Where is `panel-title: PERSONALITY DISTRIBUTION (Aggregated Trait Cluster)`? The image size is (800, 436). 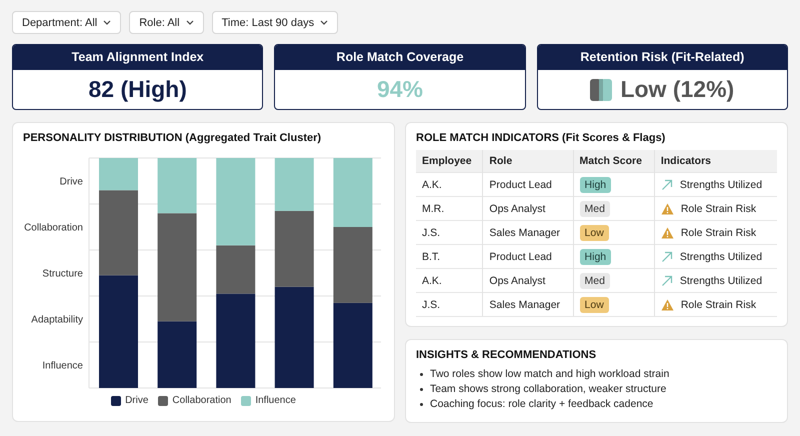
panel-title: PERSONALITY DISTRIBUTION (Aggregated Trait Cluster) is located at coordinates (172, 138).